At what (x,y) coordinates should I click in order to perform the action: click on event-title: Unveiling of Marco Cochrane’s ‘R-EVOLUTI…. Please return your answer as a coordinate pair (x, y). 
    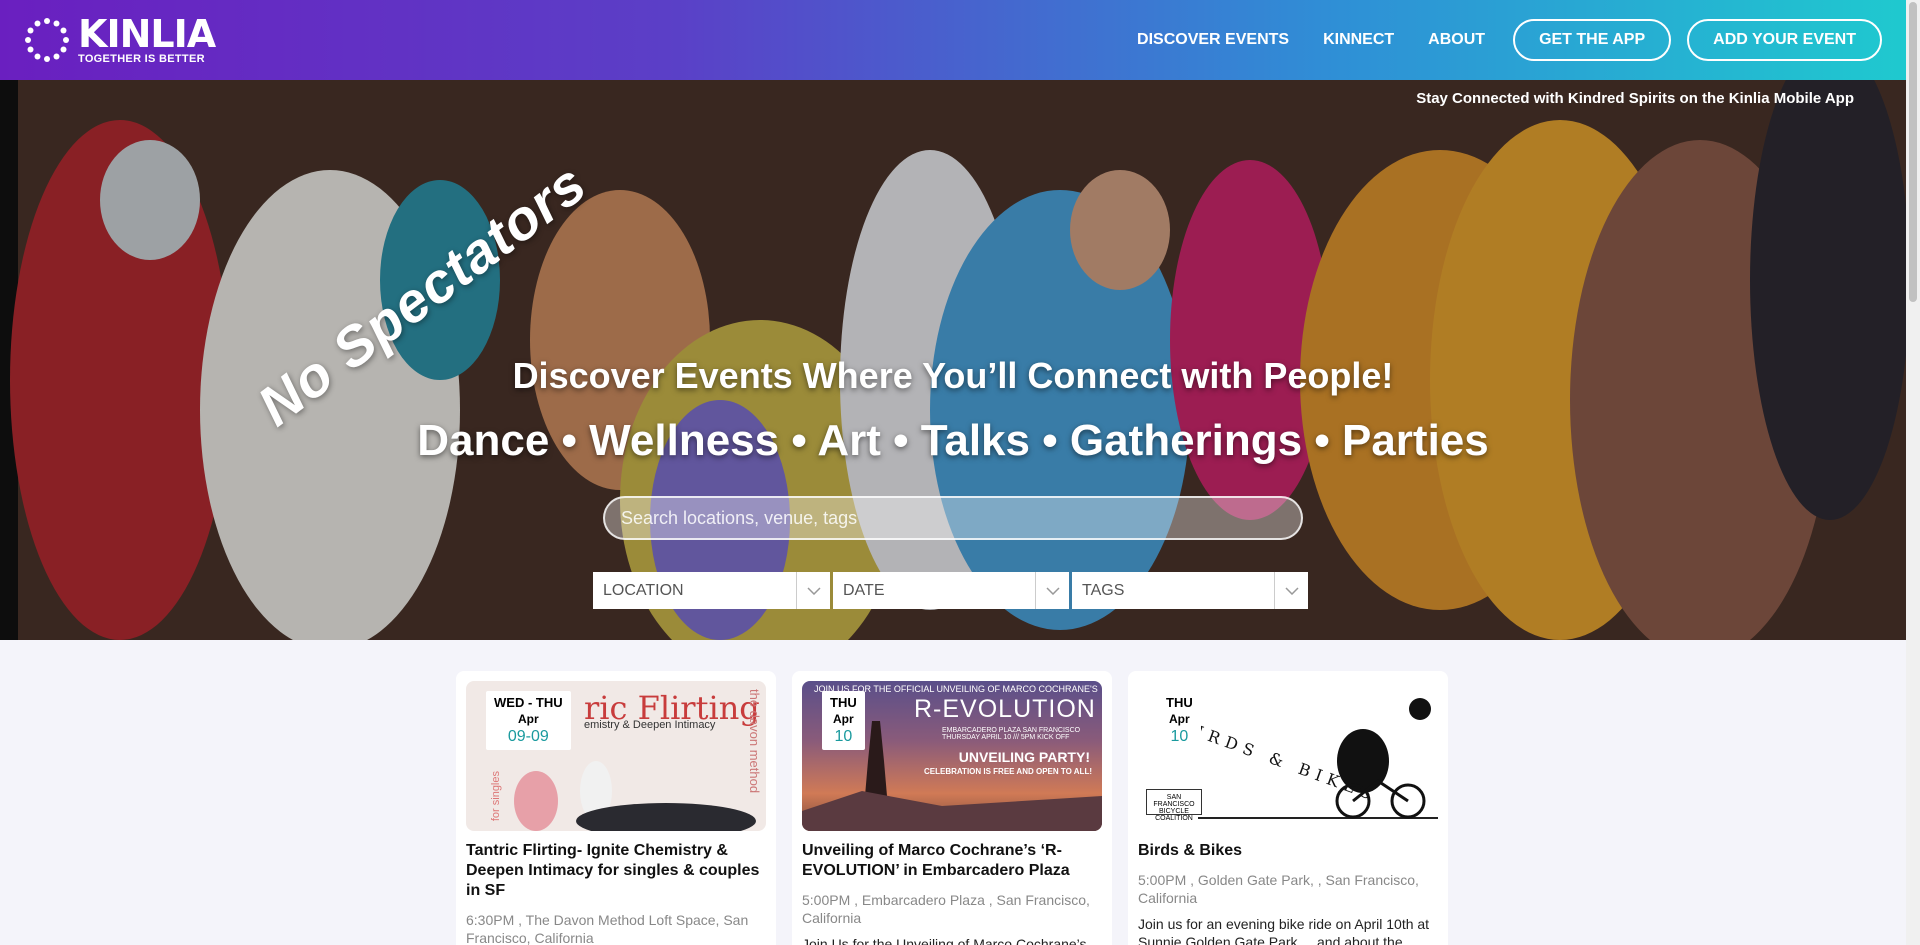
    Looking at the image, I should click on (952, 861).